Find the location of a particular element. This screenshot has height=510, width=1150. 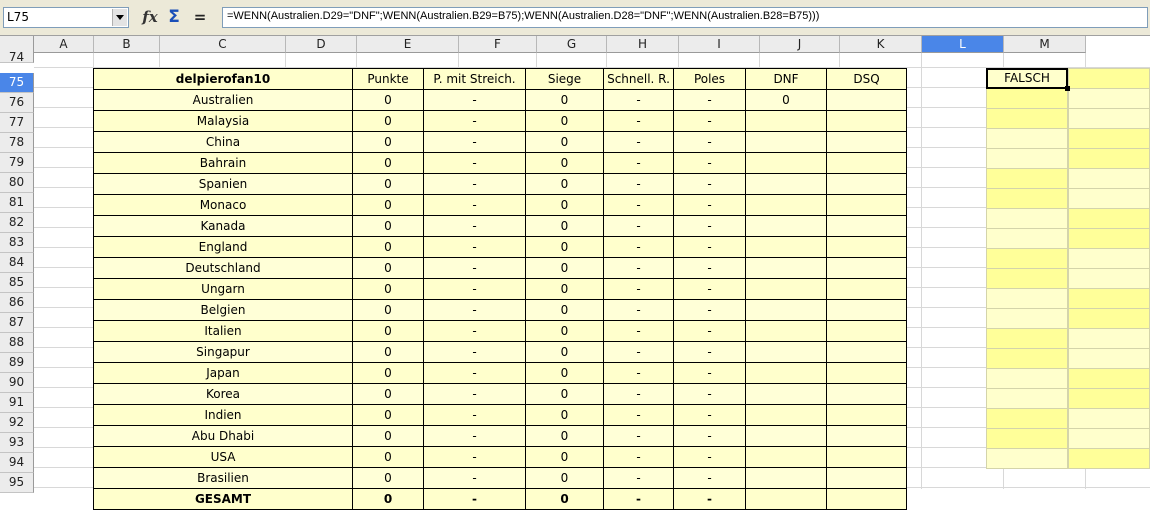

function-wizard-icon: fx is located at coordinates (150, 17).